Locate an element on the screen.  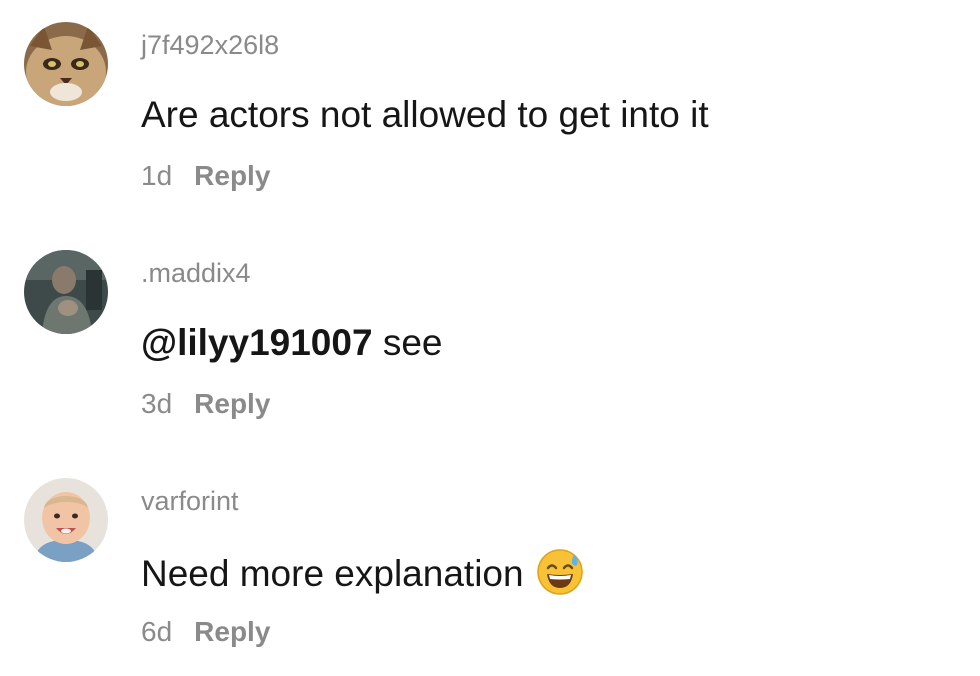
comment-meta: 6d Reply is located at coordinates (205, 632).